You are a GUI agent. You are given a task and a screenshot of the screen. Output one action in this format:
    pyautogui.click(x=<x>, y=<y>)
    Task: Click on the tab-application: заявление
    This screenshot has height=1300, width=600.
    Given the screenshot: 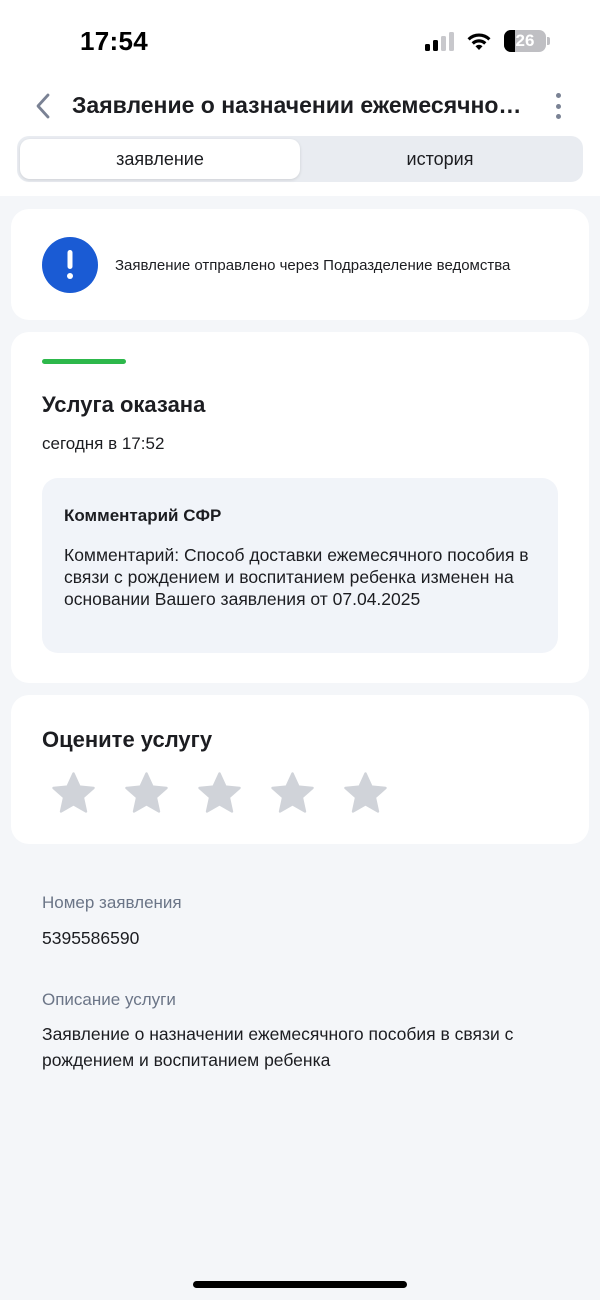 What is the action you would take?
    pyautogui.click(x=160, y=159)
    